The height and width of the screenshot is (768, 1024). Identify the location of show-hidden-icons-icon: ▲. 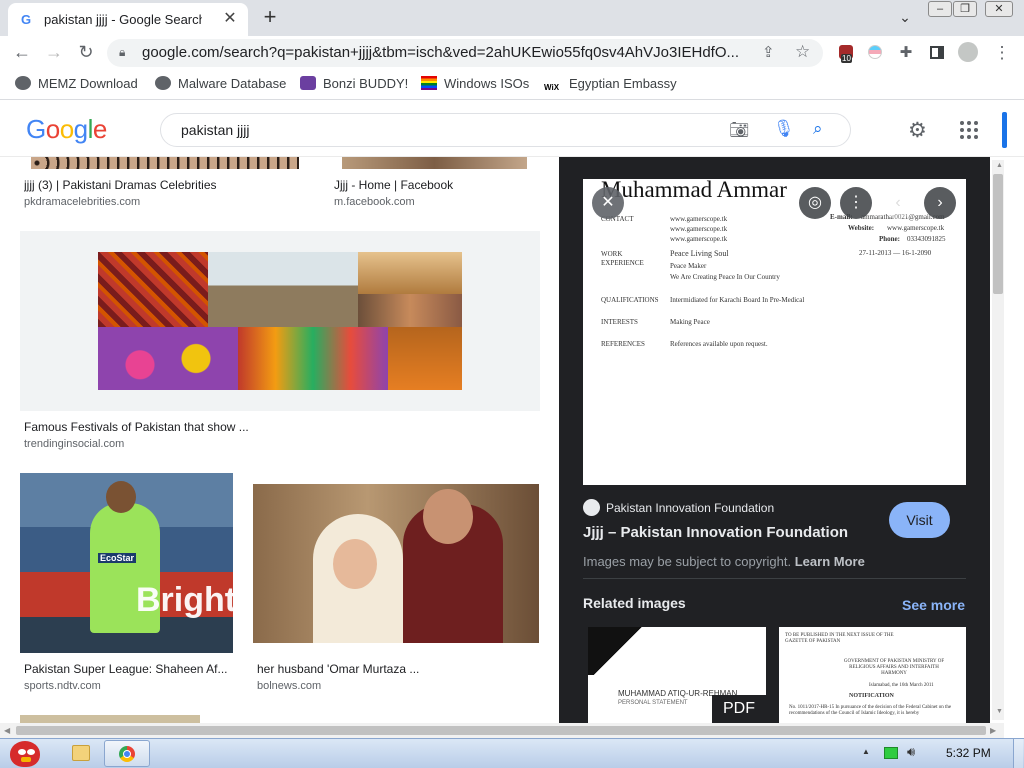
(866, 751).